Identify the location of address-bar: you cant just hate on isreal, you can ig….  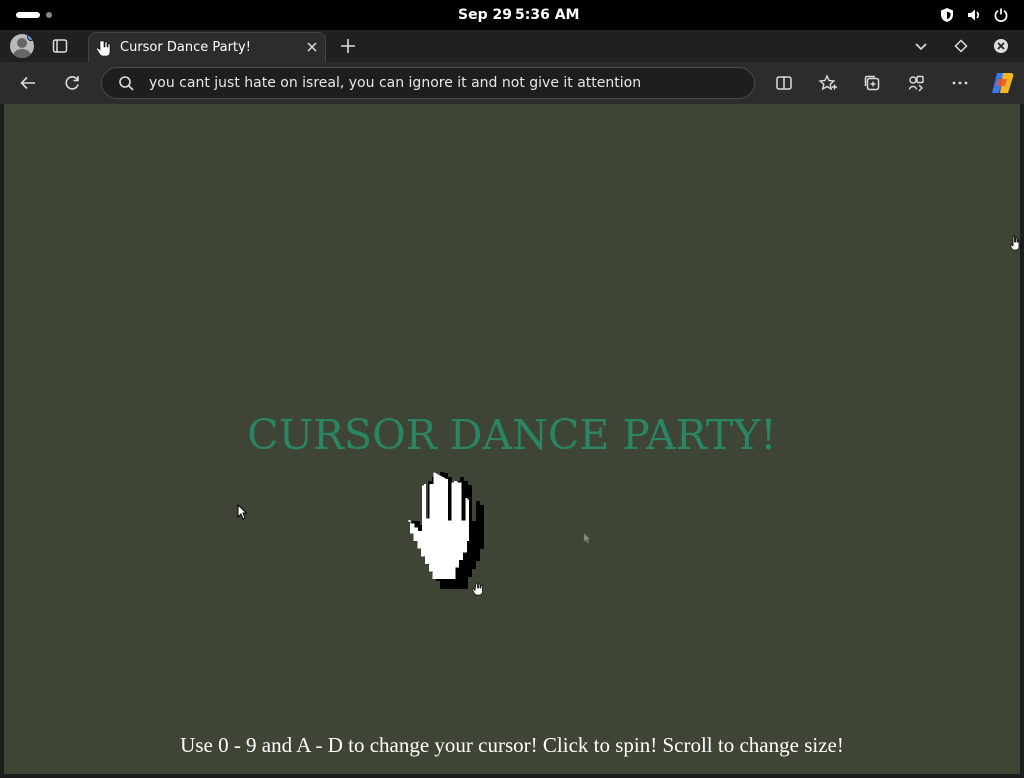
(428, 83).